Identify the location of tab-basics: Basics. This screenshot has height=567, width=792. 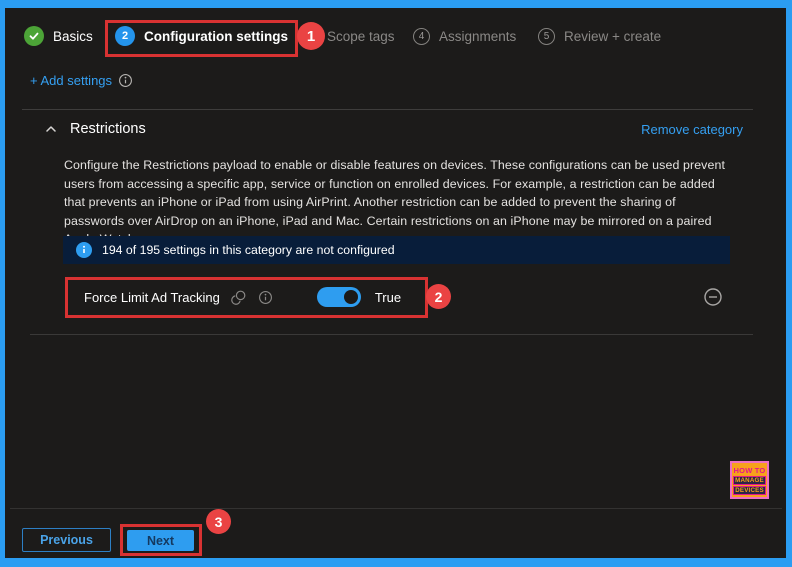
(58, 36).